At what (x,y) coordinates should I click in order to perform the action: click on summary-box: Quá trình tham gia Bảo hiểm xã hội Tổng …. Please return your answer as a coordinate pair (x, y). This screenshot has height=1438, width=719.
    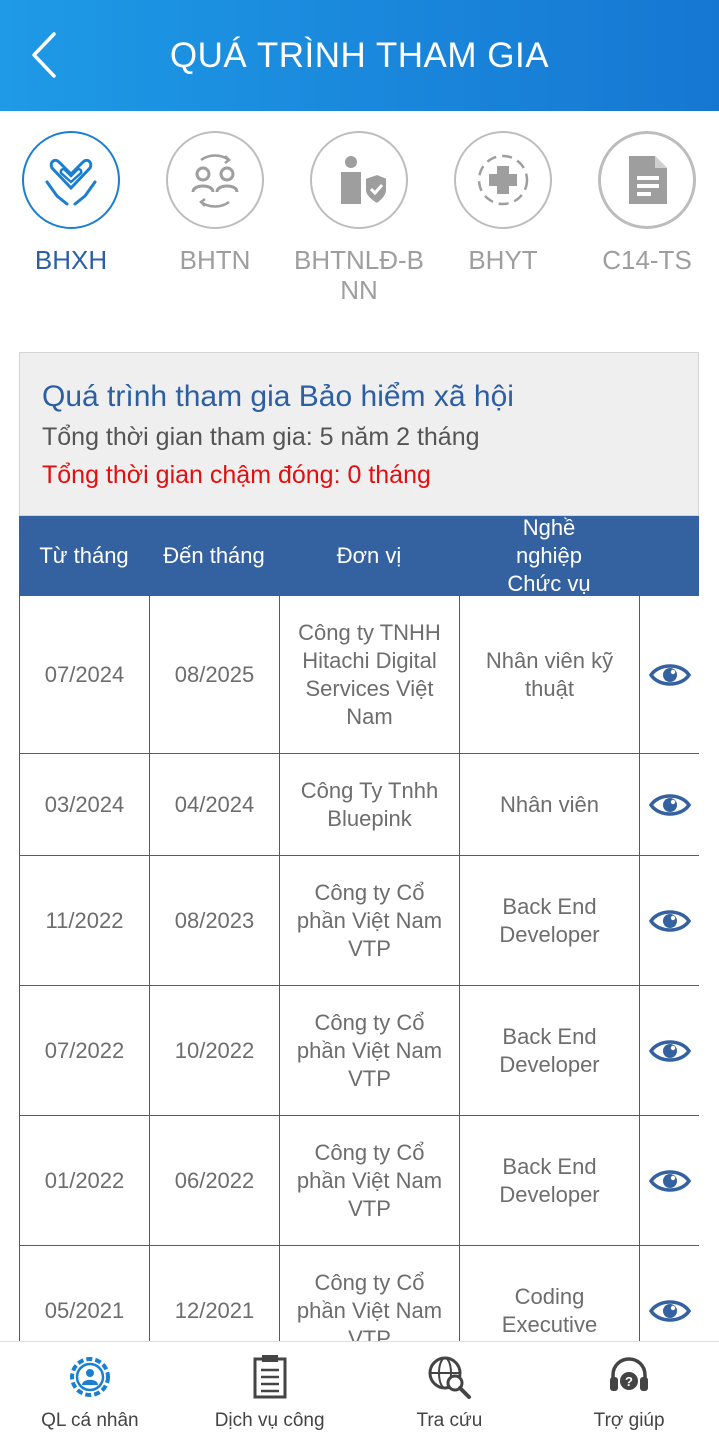
    Looking at the image, I should click on (359, 434).